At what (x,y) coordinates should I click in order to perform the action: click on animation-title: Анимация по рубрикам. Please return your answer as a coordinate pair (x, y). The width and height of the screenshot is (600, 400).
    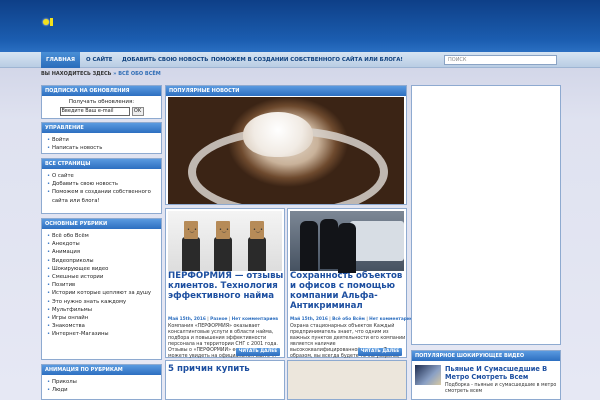
    Looking at the image, I should click on (101, 370).